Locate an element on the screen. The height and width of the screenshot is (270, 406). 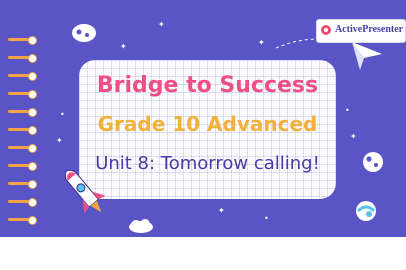
rocket-icon is located at coordinates (85, 191).